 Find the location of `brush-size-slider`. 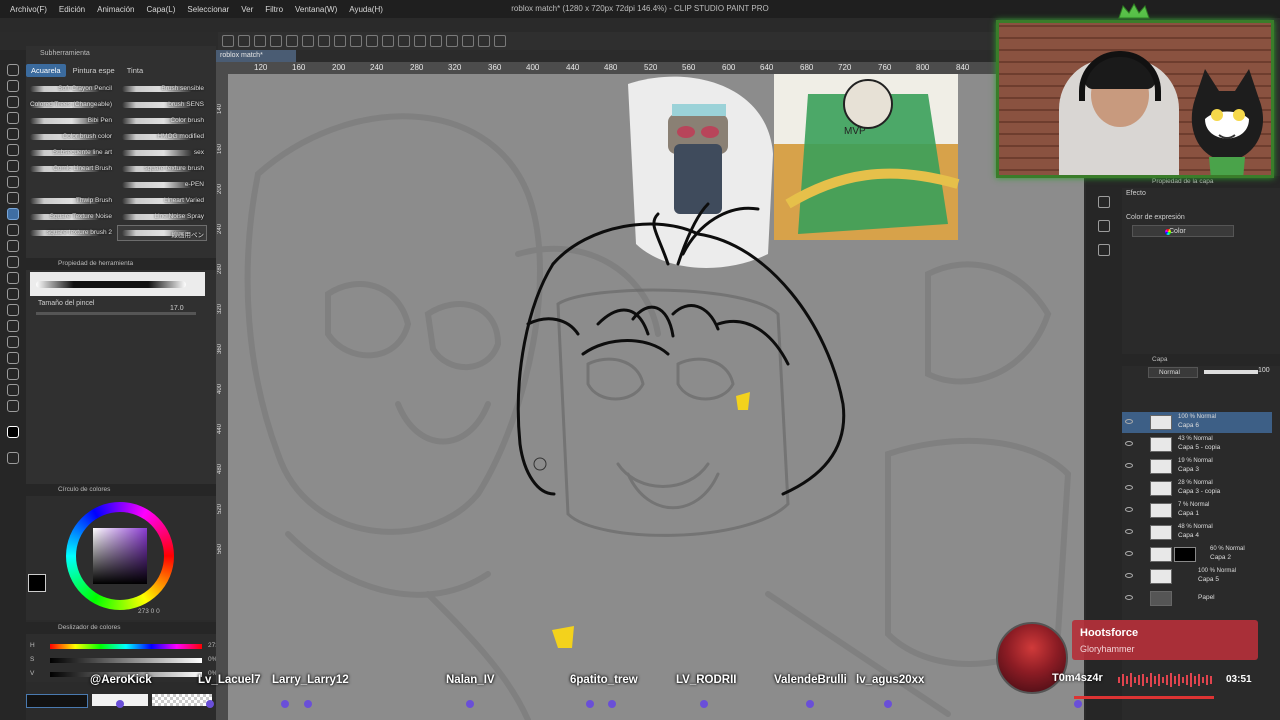

brush-size-slider is located at coordinates (116, 313).